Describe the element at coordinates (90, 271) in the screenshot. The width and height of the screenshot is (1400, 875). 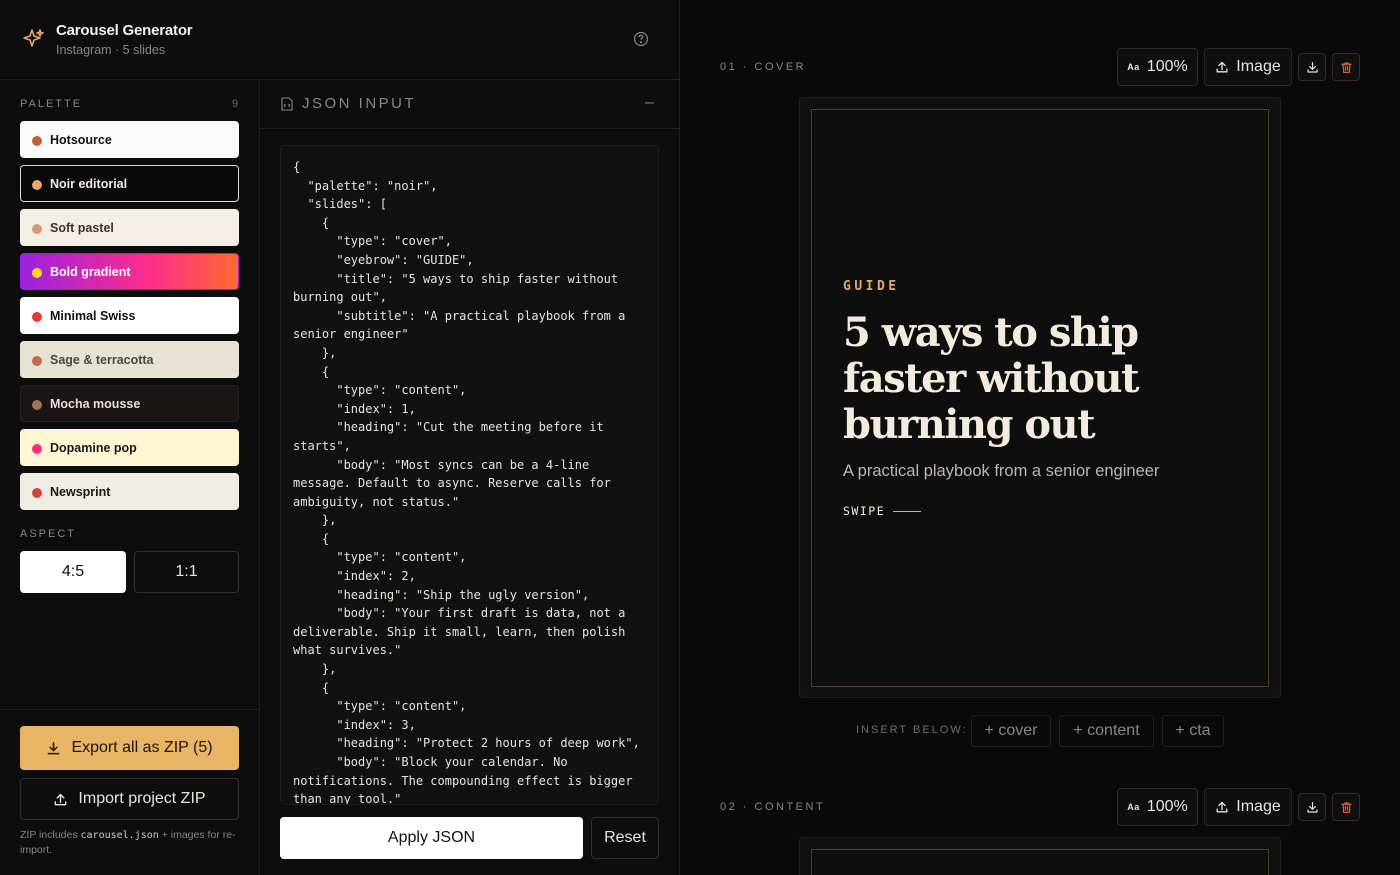
I see `palette-option-label: Bold gradient` at that location.